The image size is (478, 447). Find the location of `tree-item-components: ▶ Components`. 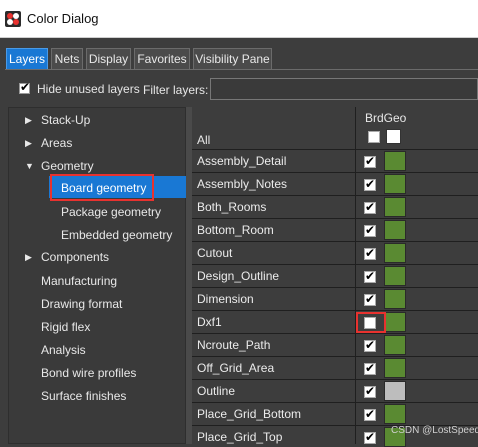

tree-item-components: ▶ Components is located at coordinates (97, 257).